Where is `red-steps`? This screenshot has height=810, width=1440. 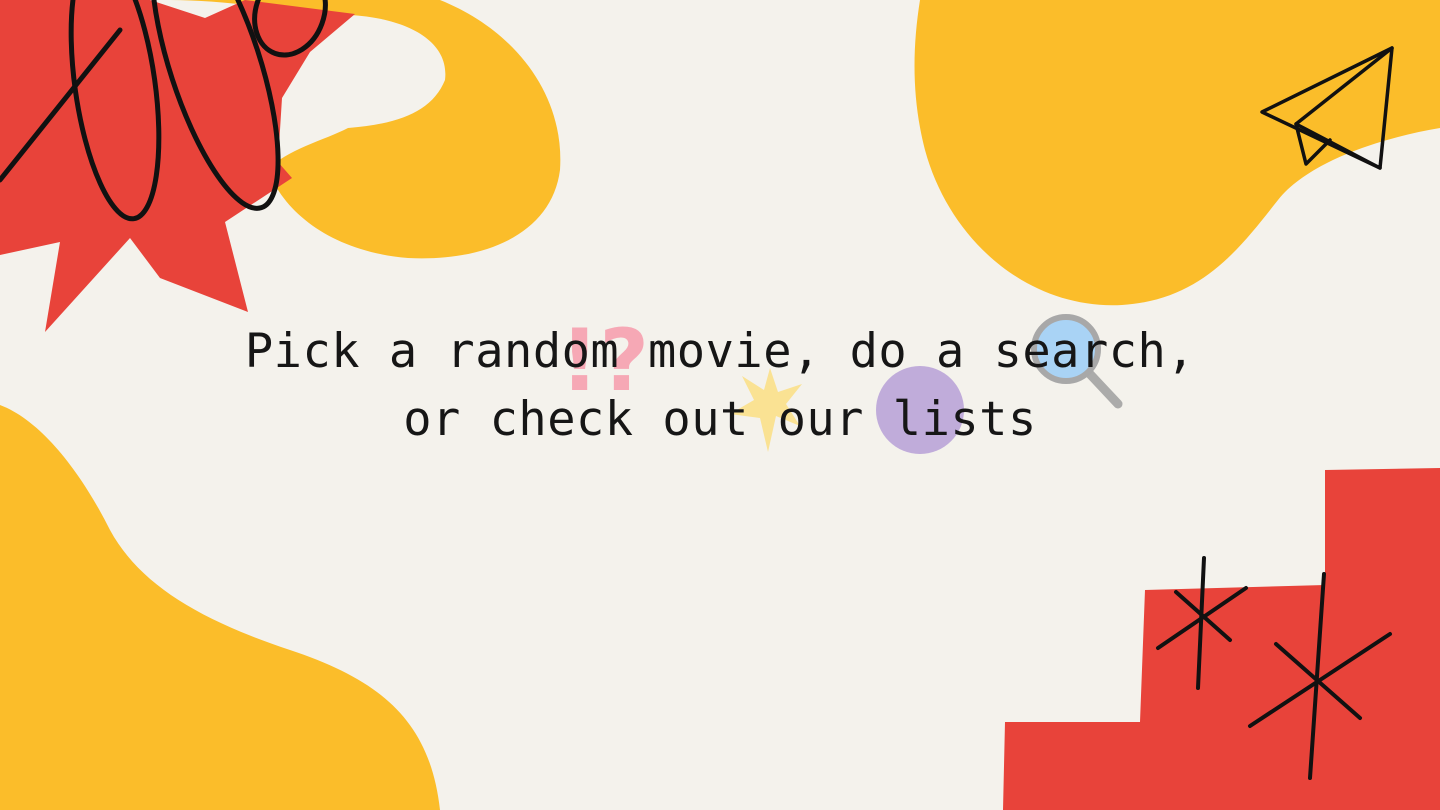 red-steps is located at coordinates (1221, 639).